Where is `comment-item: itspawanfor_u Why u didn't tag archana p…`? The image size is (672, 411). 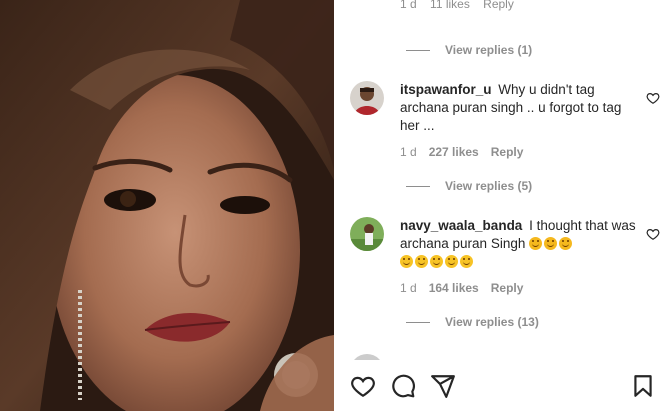 comment-item: itspawanfor_u Why u didn't tag archana p… is located at coordinates (505, 131).